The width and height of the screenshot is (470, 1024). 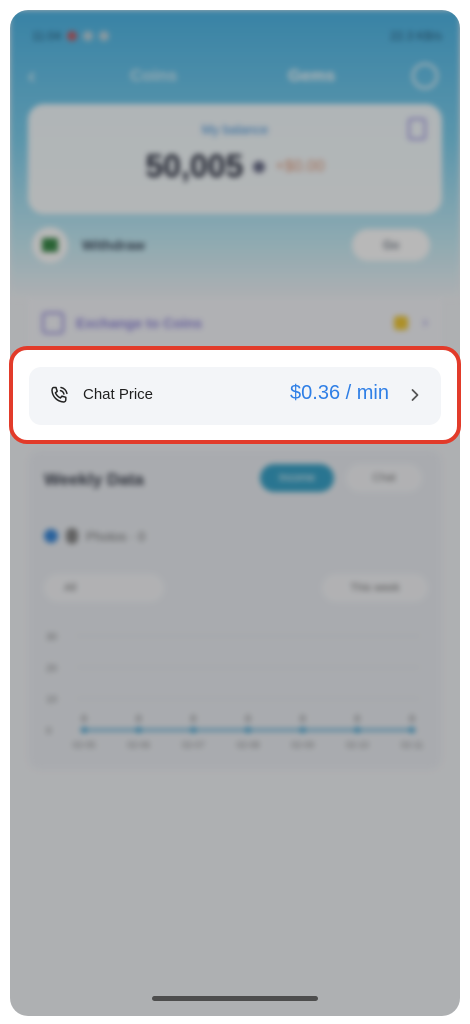 I want to click on chat-price-row: Chat Price $0.36 / min, so click(x=235, y=396).